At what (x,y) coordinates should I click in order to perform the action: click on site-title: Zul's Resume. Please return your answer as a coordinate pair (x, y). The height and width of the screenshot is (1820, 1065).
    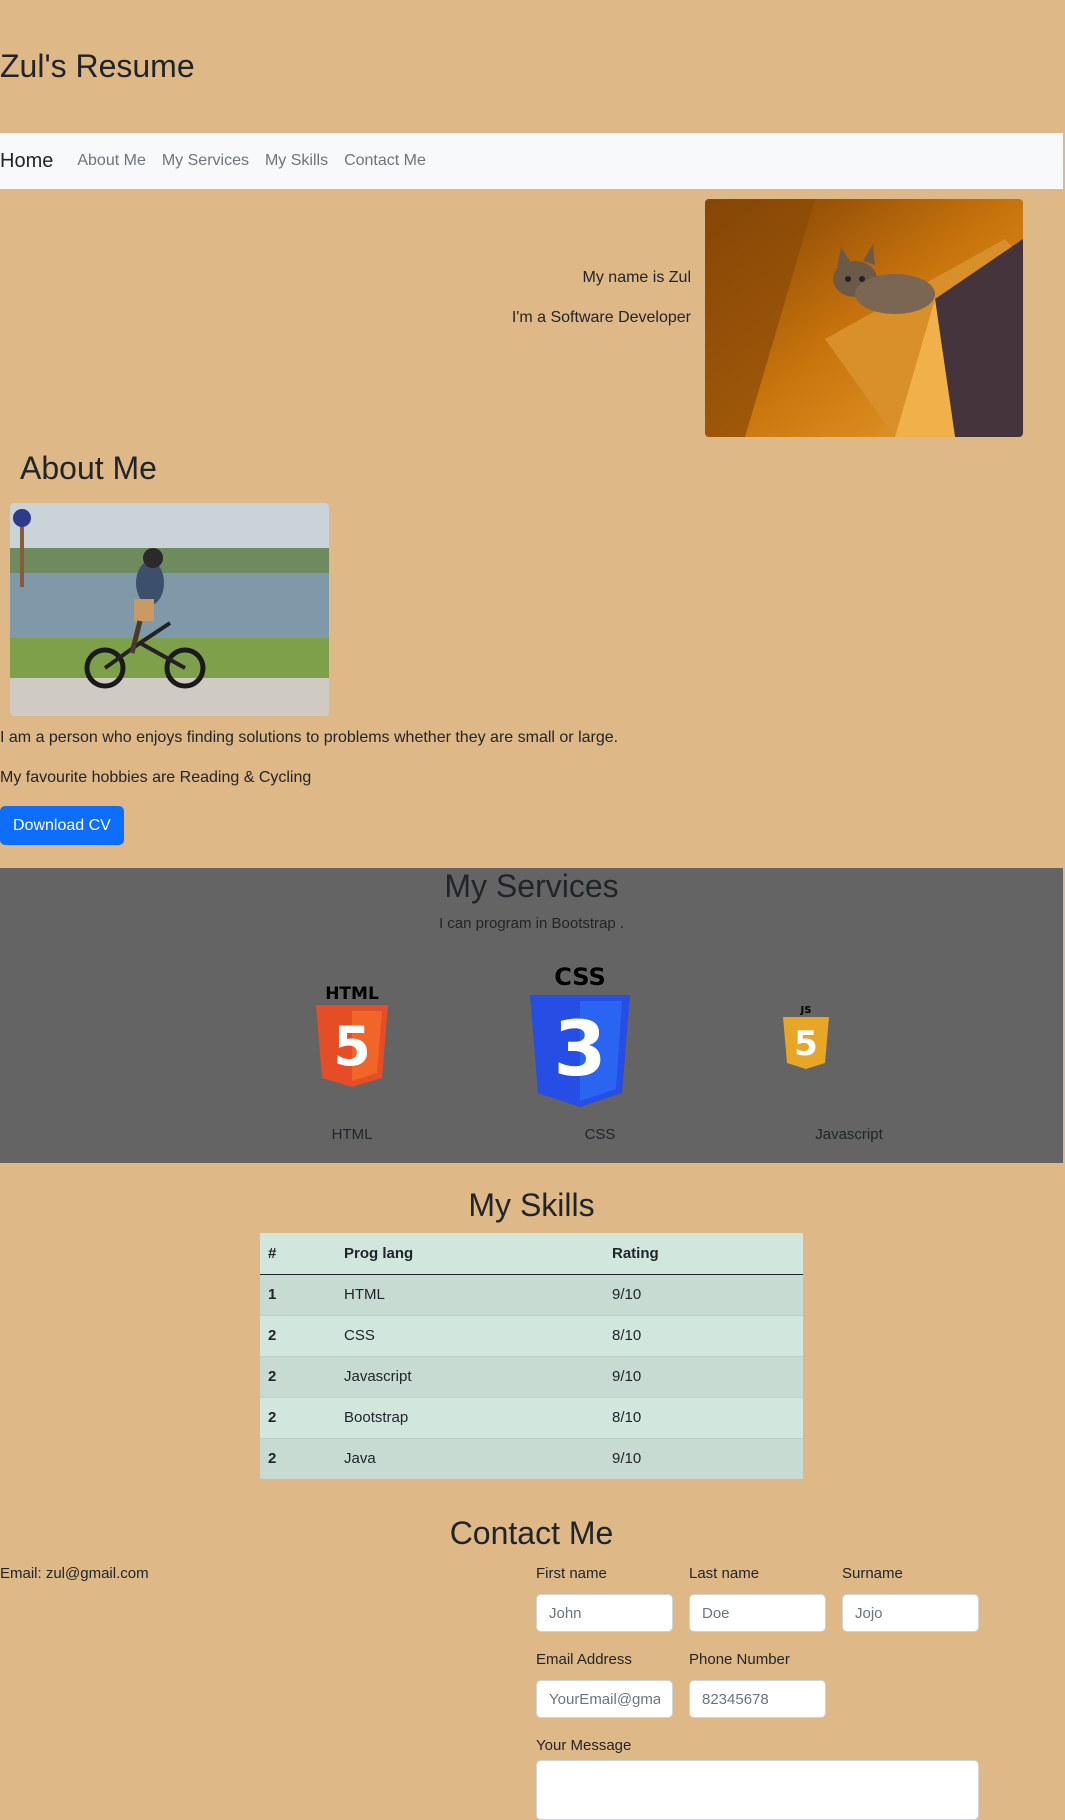
    Looking at the image, I should click on (97, 66).